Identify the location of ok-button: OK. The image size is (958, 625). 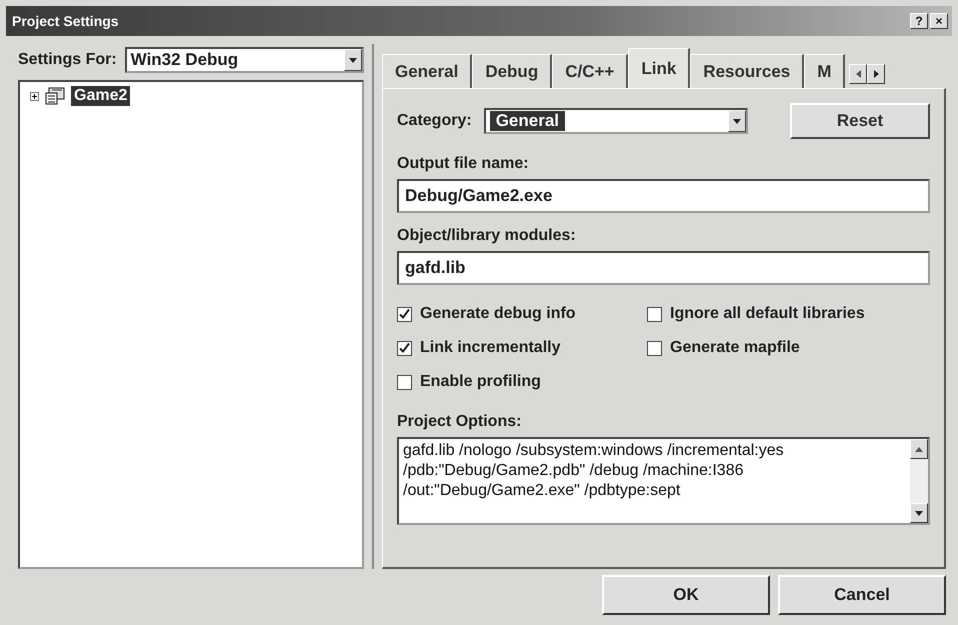
(686, 595).